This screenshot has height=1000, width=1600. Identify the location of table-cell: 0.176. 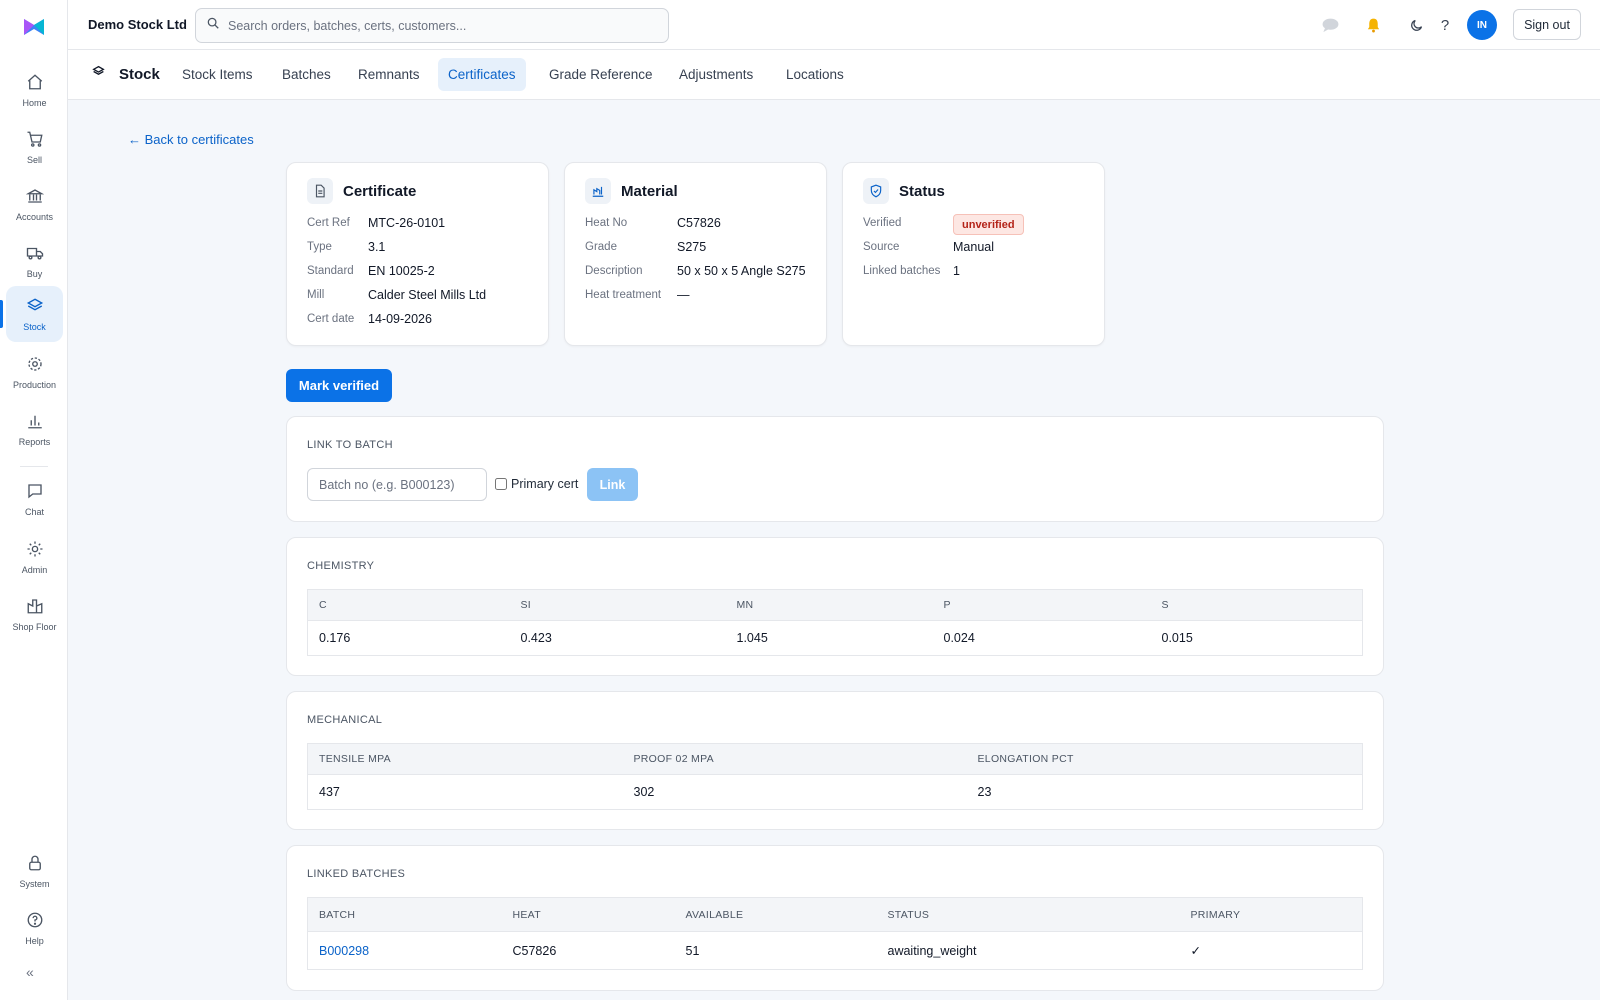
(335, 638).